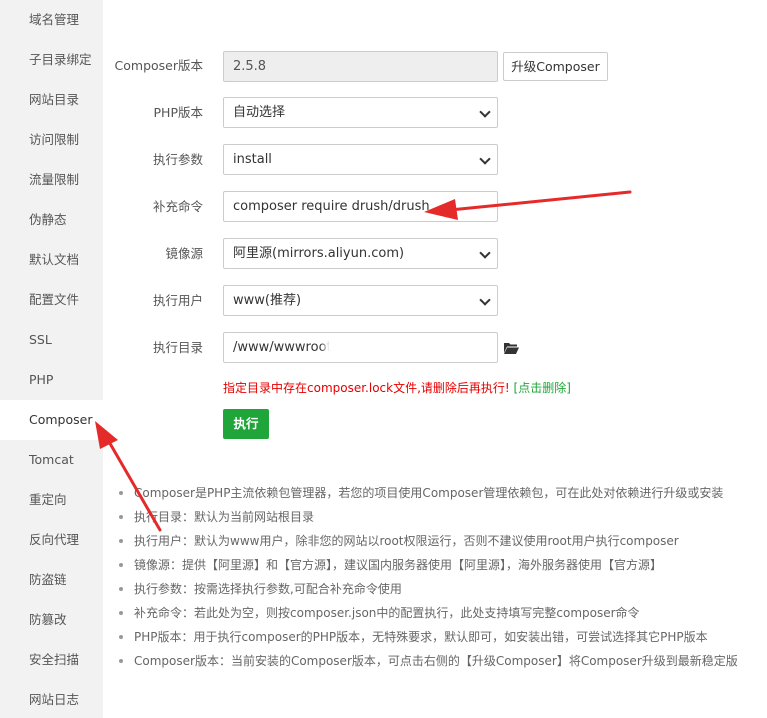 This screenshot has width=767, height=718. I want to click on mirror-select: 阿里源(mirrors.aliyun.com), so click(360, 253).